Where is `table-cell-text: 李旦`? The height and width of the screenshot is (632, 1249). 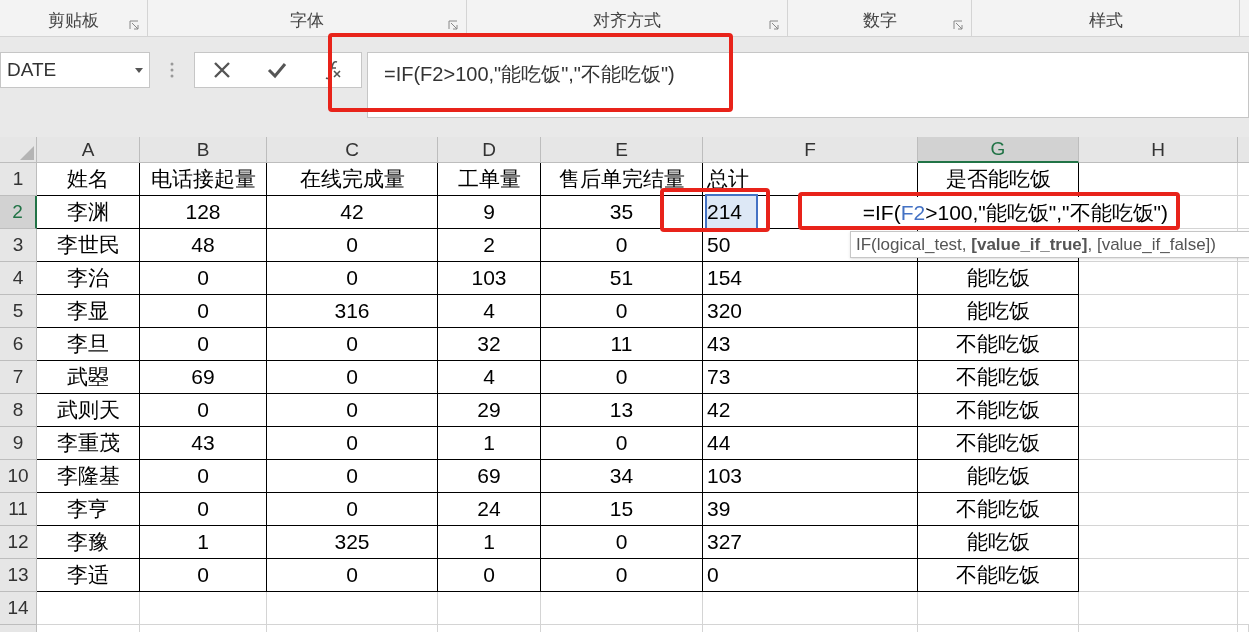 table-cell-text: 李旦 is located at coordinates (88, 344).